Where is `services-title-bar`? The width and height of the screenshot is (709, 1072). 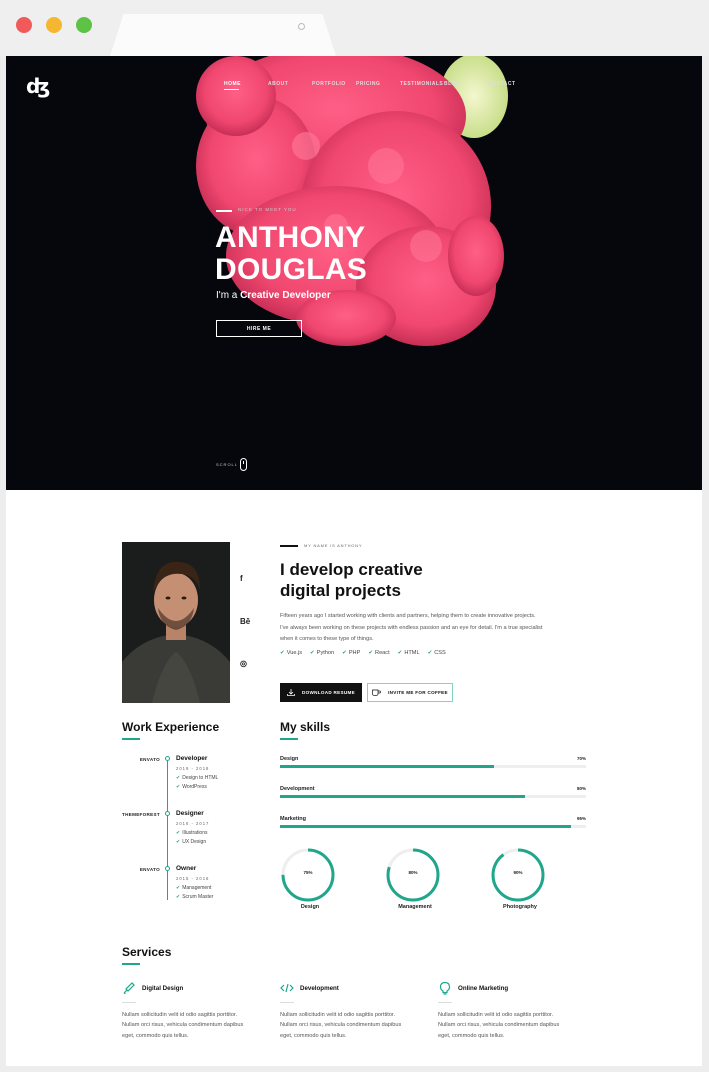
services-title-bar is located at coordinates (131, 964).